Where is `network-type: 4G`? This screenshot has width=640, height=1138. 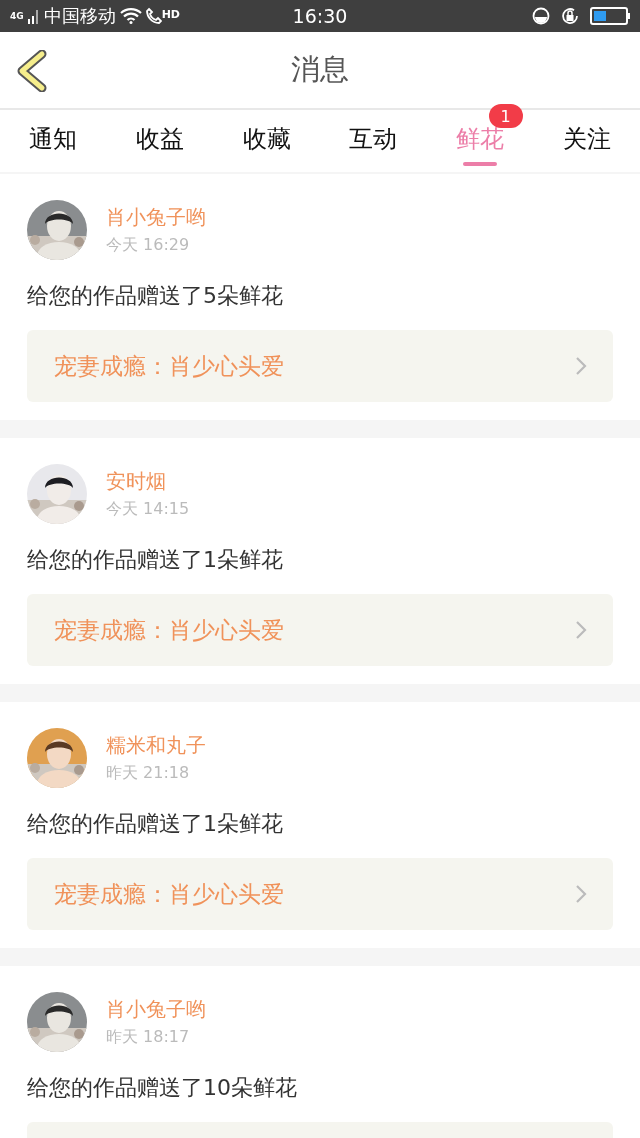
network-type: 4G is located at coordinates (17, 16).